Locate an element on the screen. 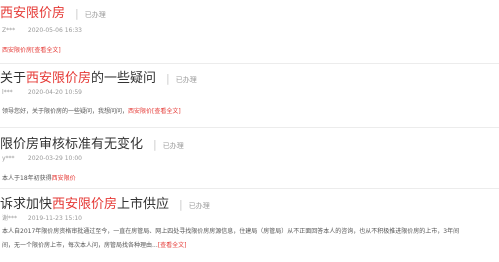 The image size is (499, 262). post-excerpt-line: 间，无一个限价房上市，每次本人问，房管局找各种理由...[查看全文] is located at coordinates (94, 245).